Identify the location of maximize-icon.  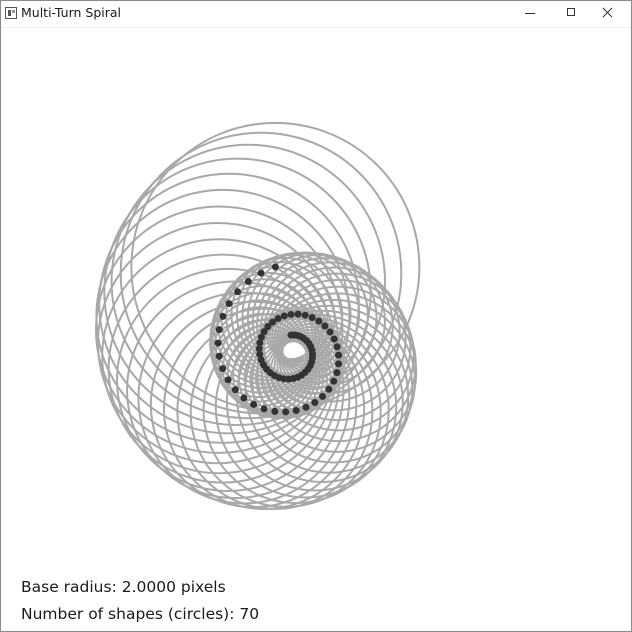
(571, 12).